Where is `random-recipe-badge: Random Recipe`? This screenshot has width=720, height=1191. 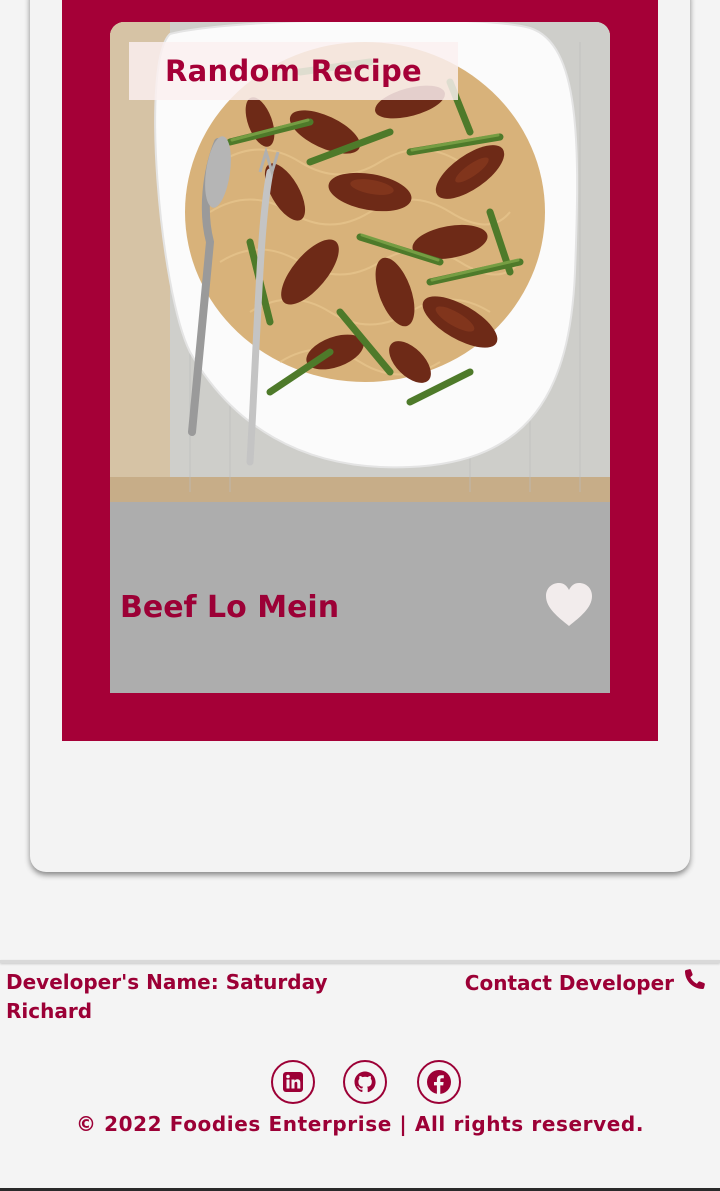 random-recipe-badge: Random Recipe is located at coordinates (293, 71).